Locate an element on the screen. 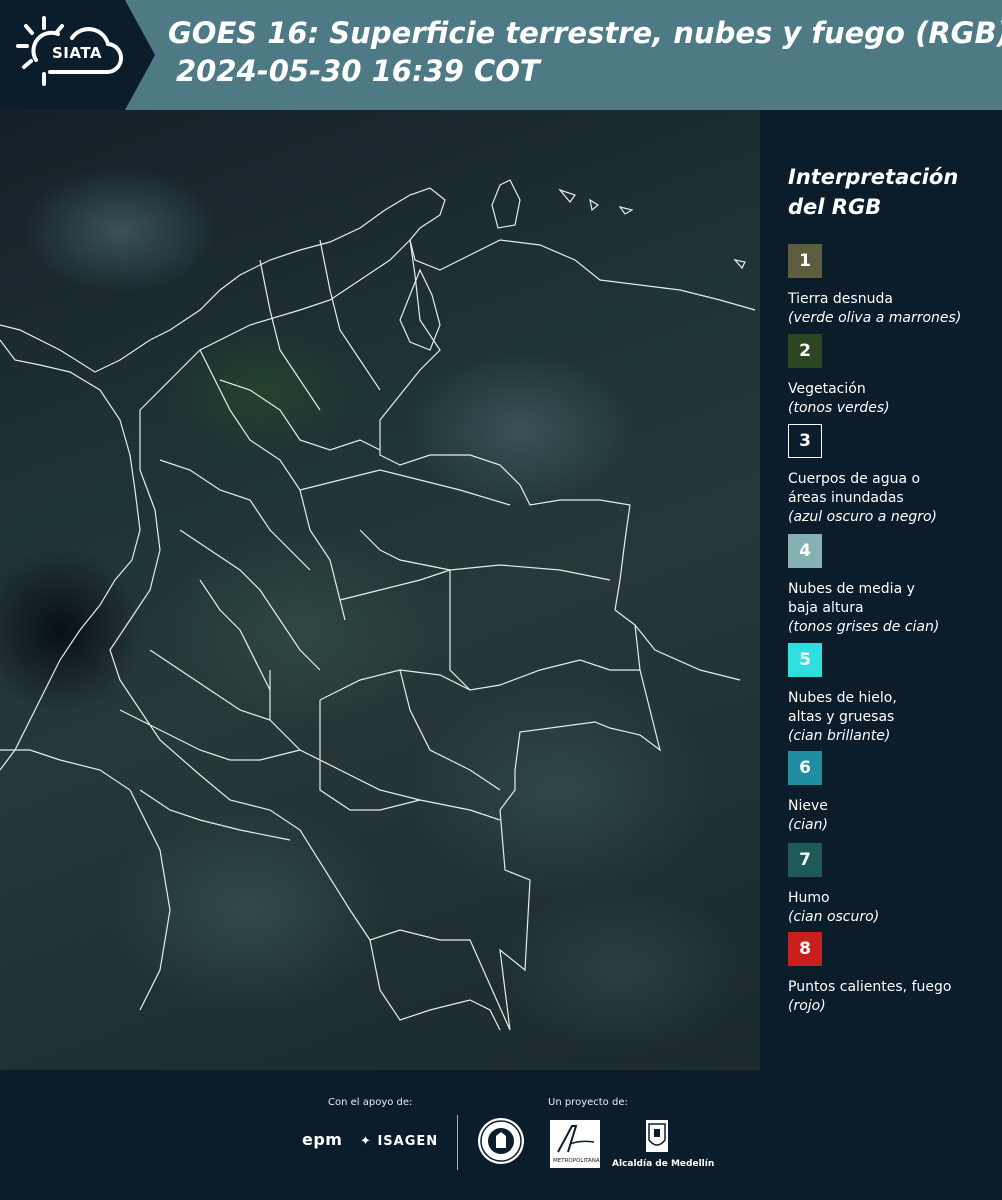 The width and height of the screenshot is (1002, 1200). legend-swatch-7: 7 is located at coordinates (805, 860).